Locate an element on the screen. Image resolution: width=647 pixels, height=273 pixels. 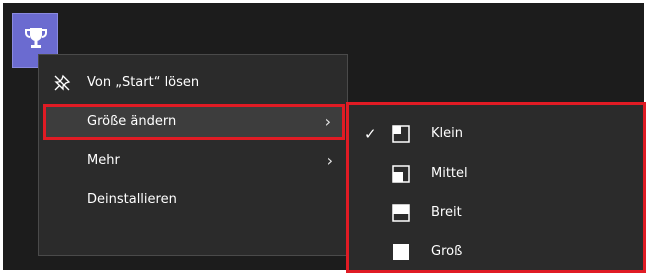
submenu-item-large-label: Groß is located at coordinates (447, 251).